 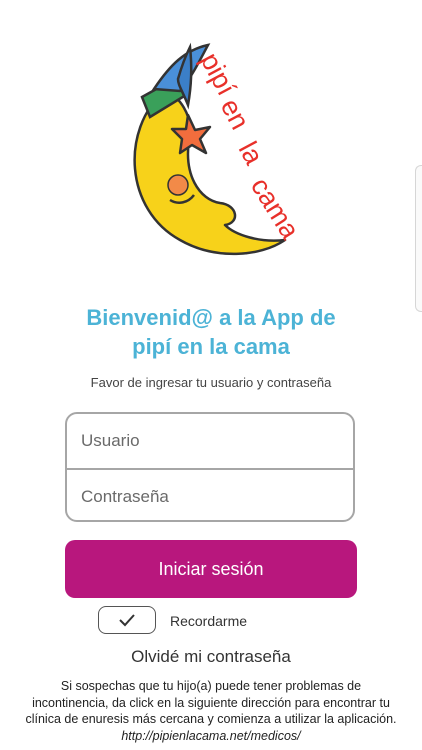 What do you see at coordinates (211, 657) in the screenshot?
I see `forgot-password-link: Olvidé mi contraseña` at bounding box center [211, 657].